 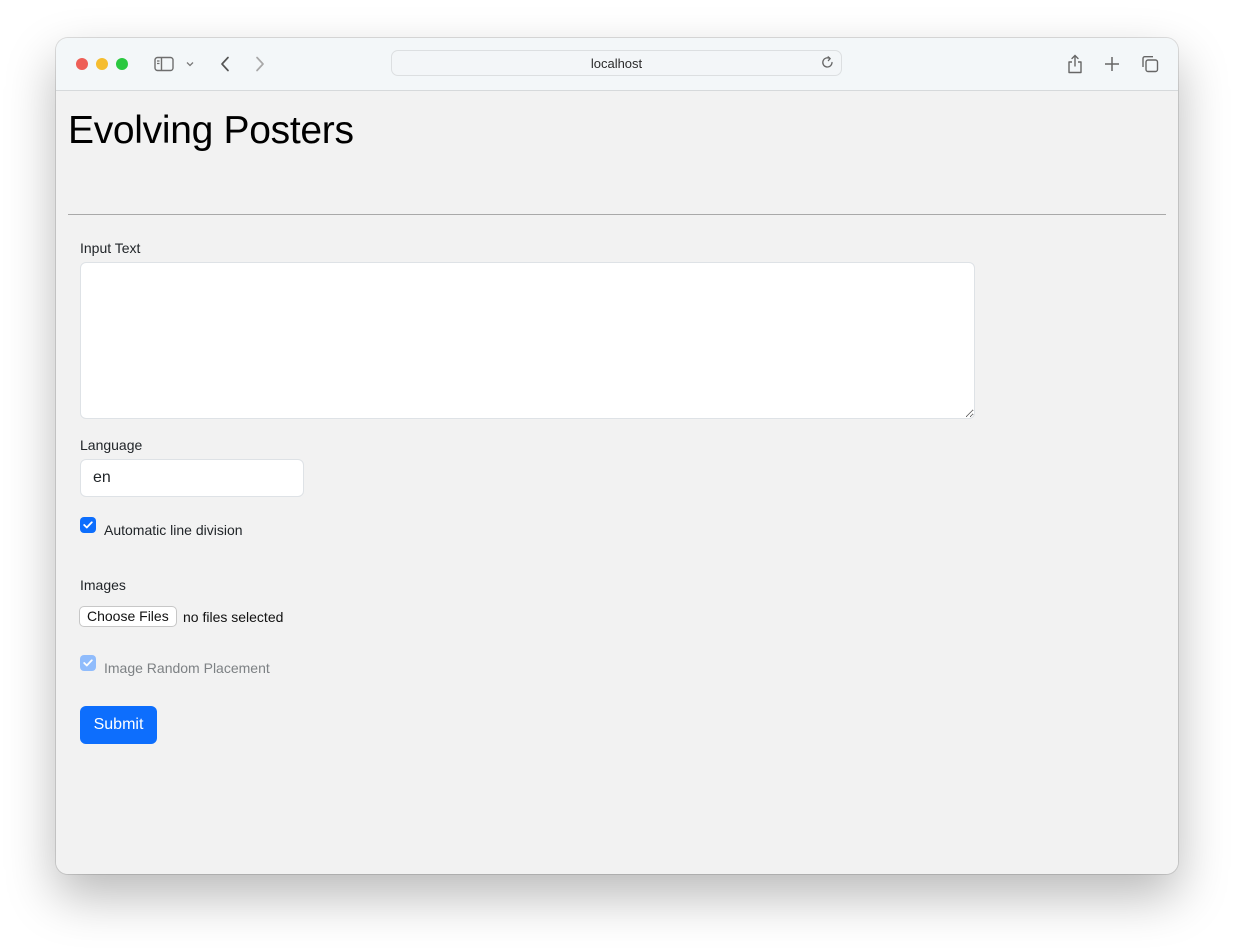 I want to click on auto-line-label: Automatic line division, so click(x=173, y=530).